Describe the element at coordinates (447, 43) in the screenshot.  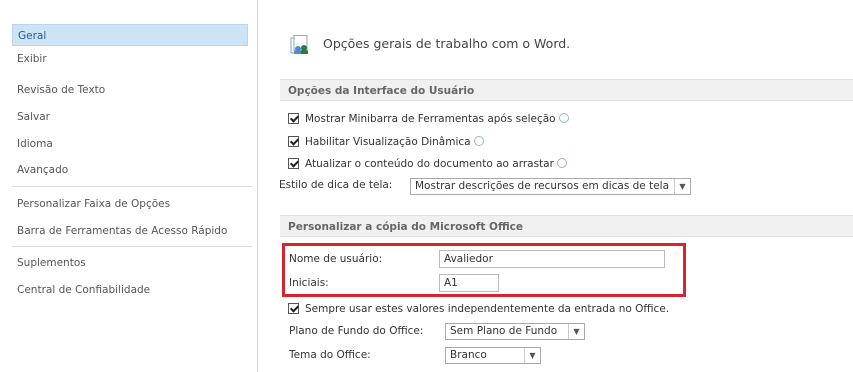
I see `page-title: Opções gerais de trabalho com o Word.` at that location.